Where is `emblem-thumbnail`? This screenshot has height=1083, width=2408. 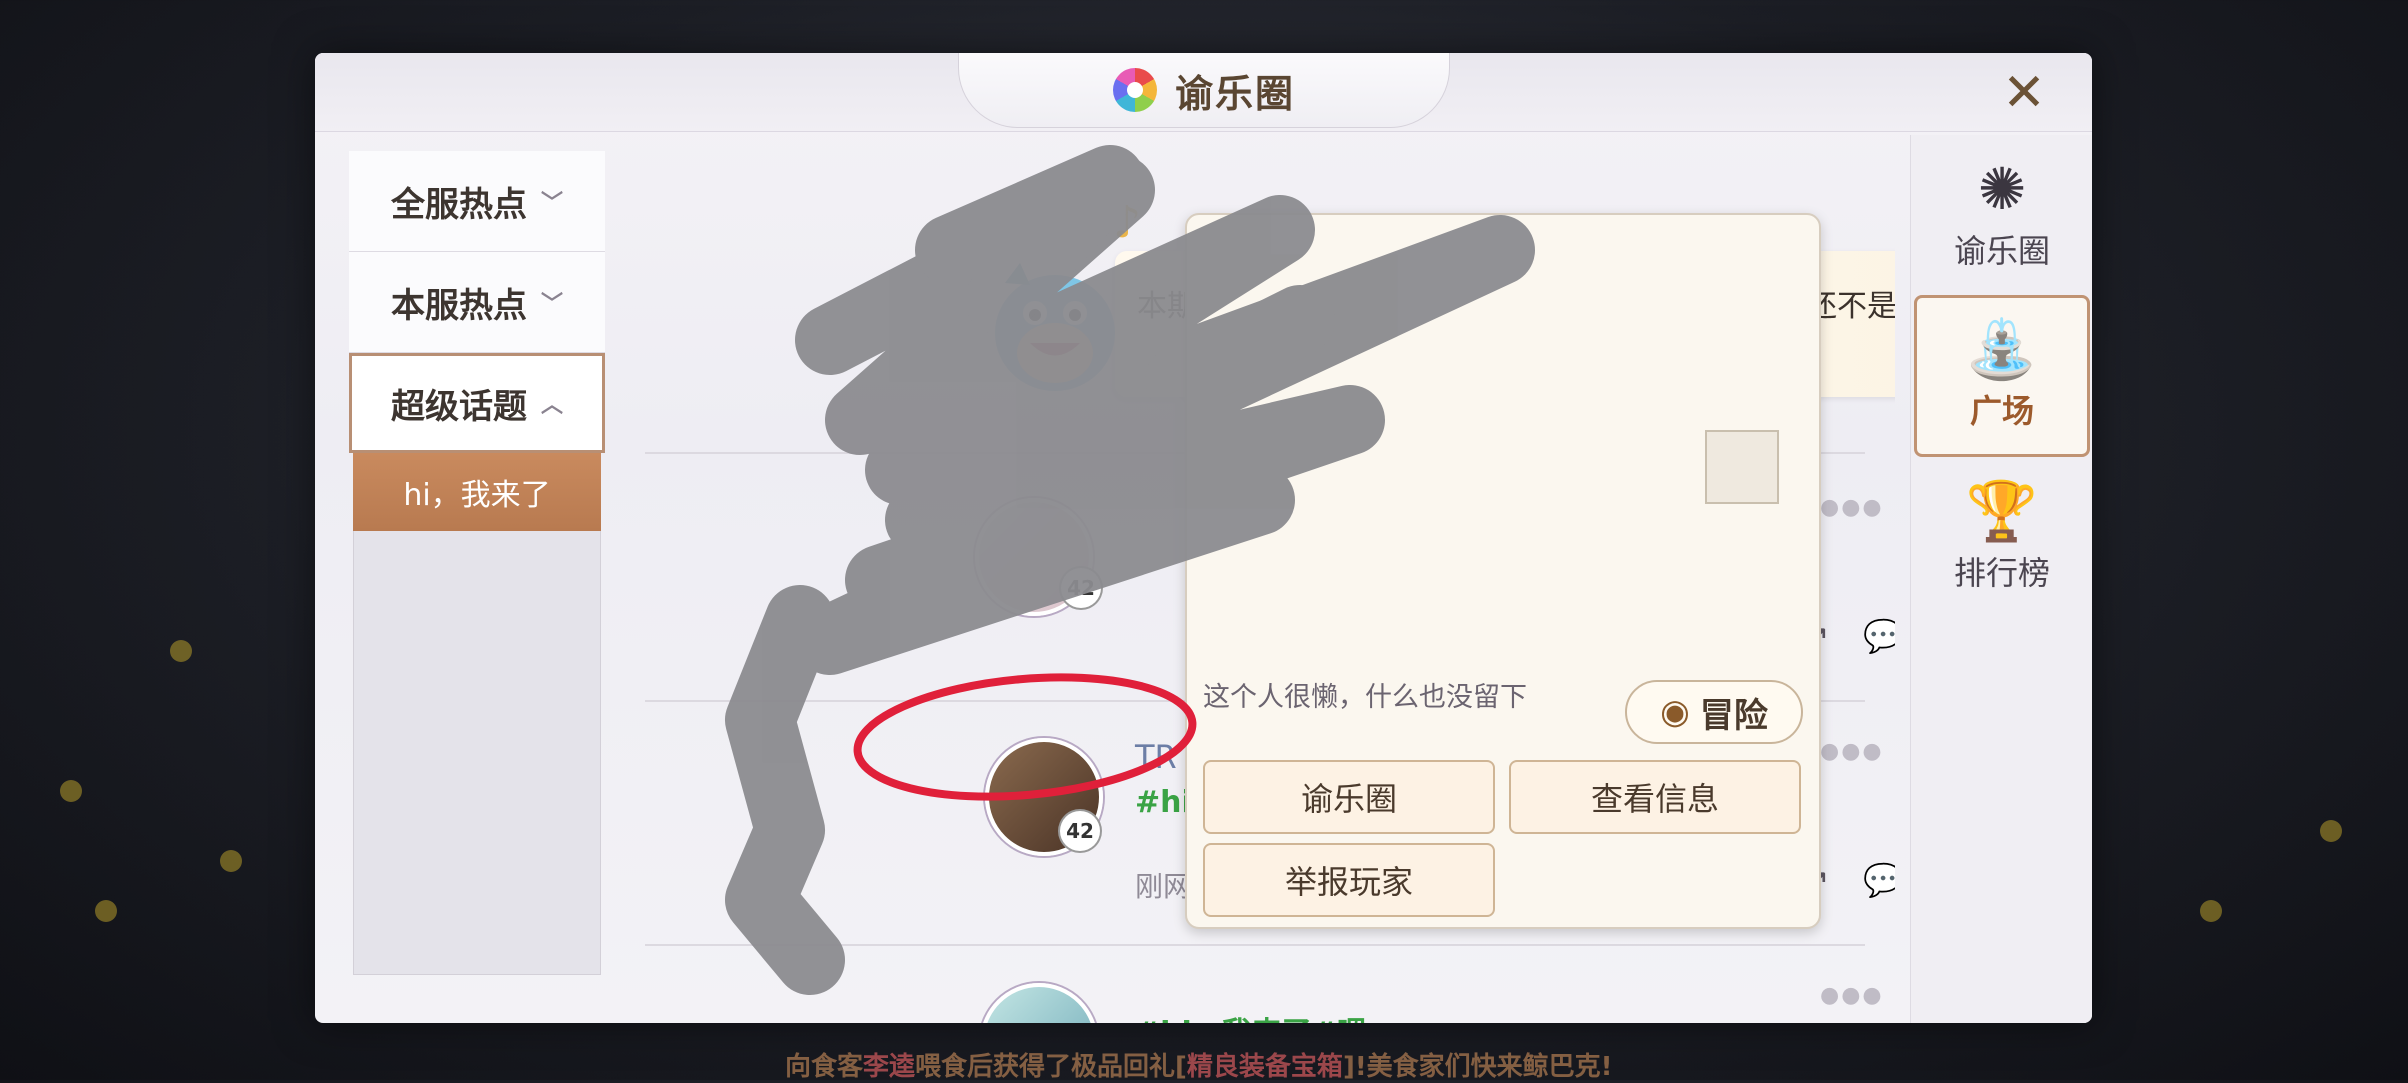 emblem-thumbnail is located at coordinates (1742, 467).